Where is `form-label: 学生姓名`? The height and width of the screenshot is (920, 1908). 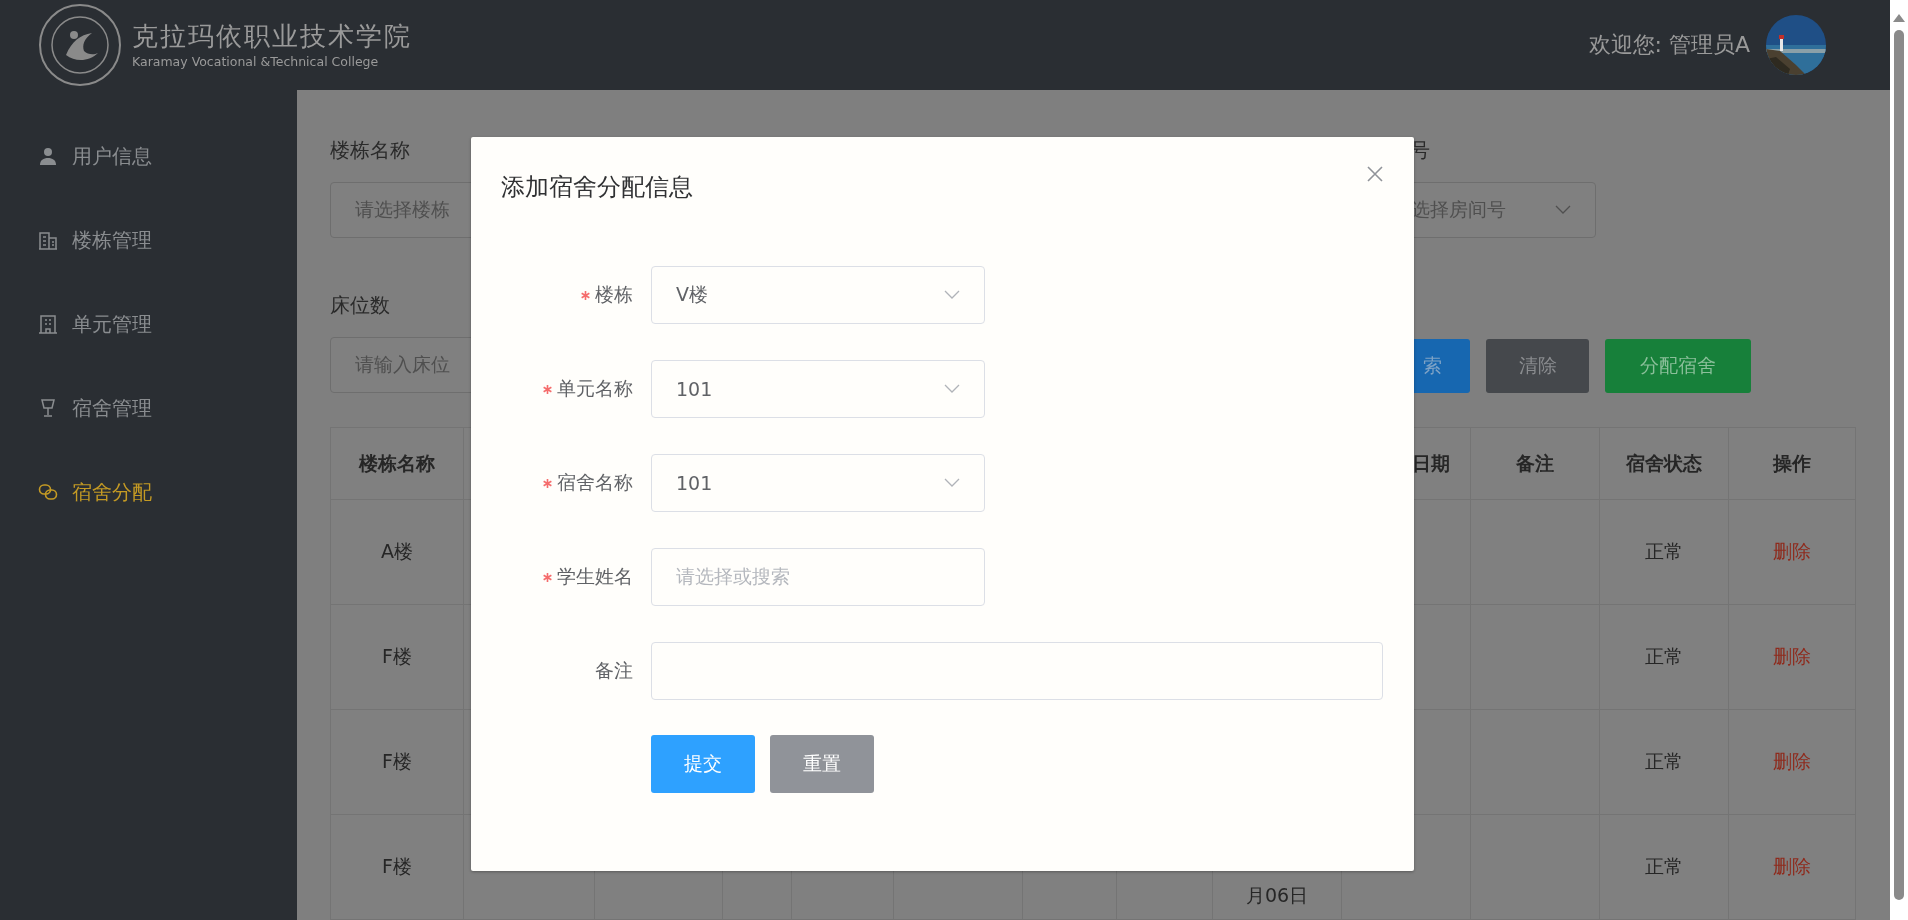
form-label: 学生姓名 is located at coordinates (595, 576).